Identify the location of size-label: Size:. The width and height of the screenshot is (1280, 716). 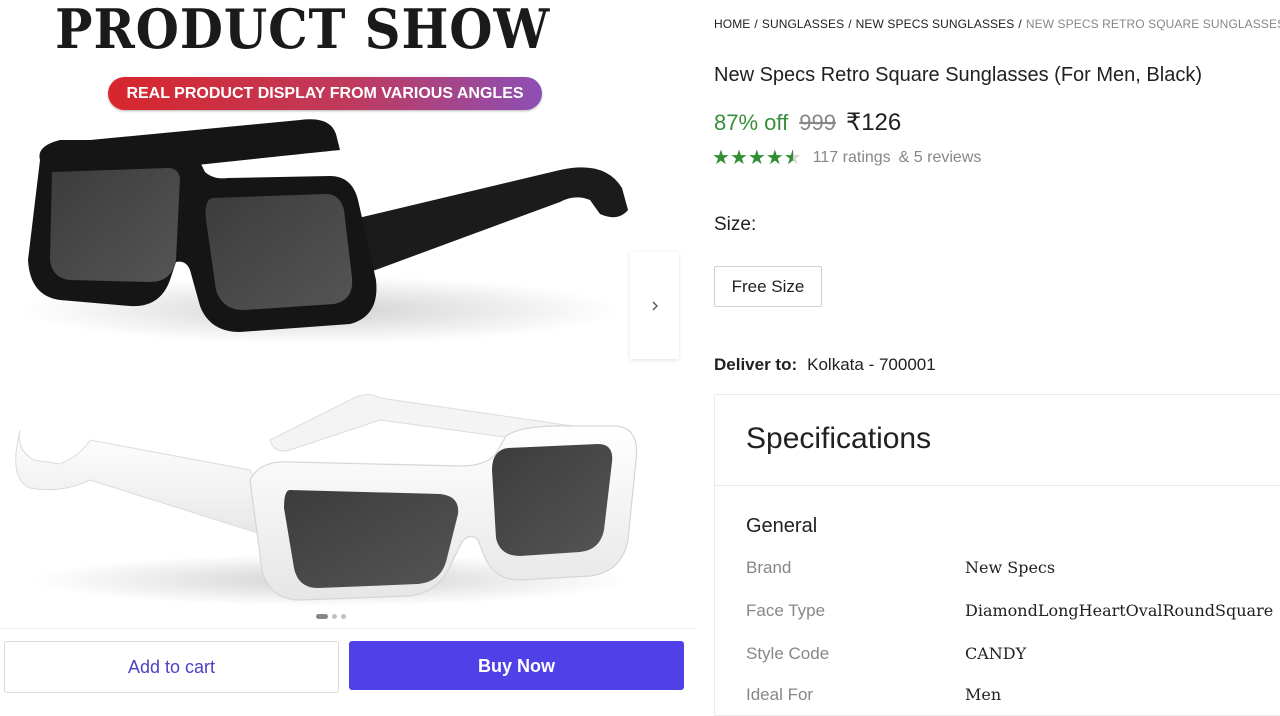
(735, 224).